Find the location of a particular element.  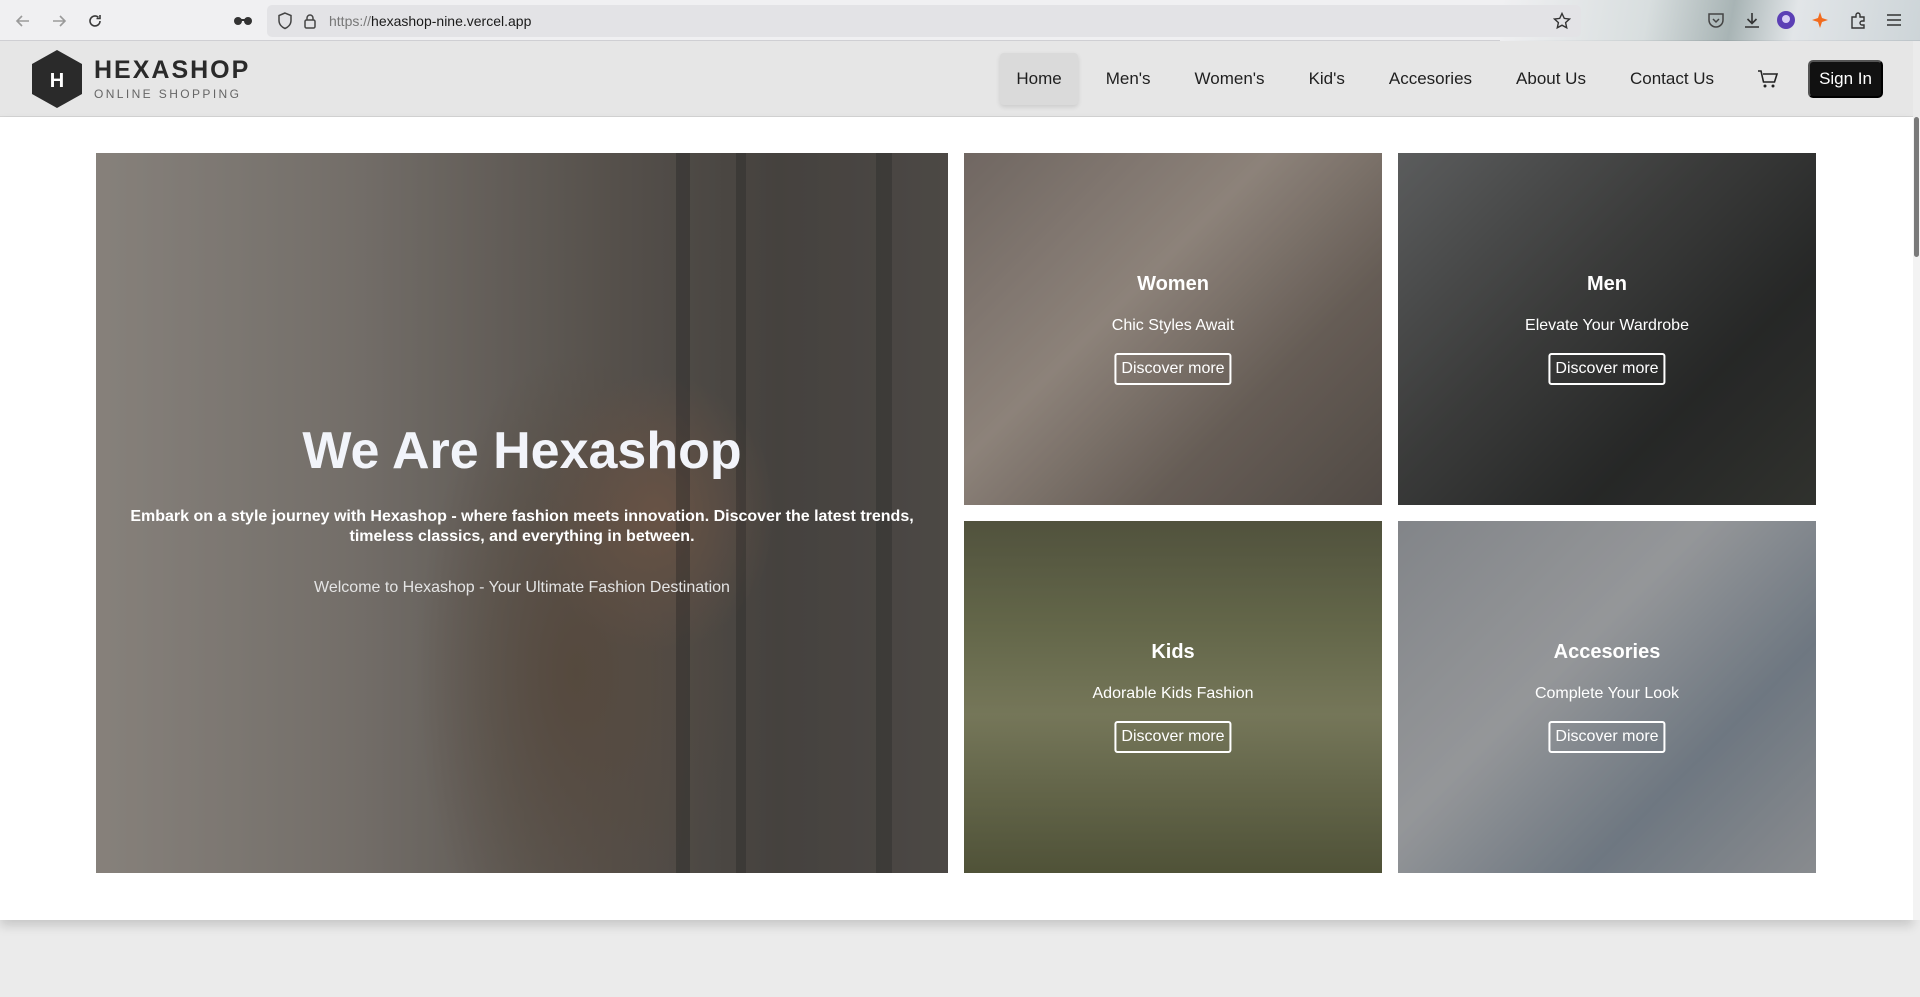

card-subtitle: Adorable Kids Fashion is located at coordinates (1173, 693).